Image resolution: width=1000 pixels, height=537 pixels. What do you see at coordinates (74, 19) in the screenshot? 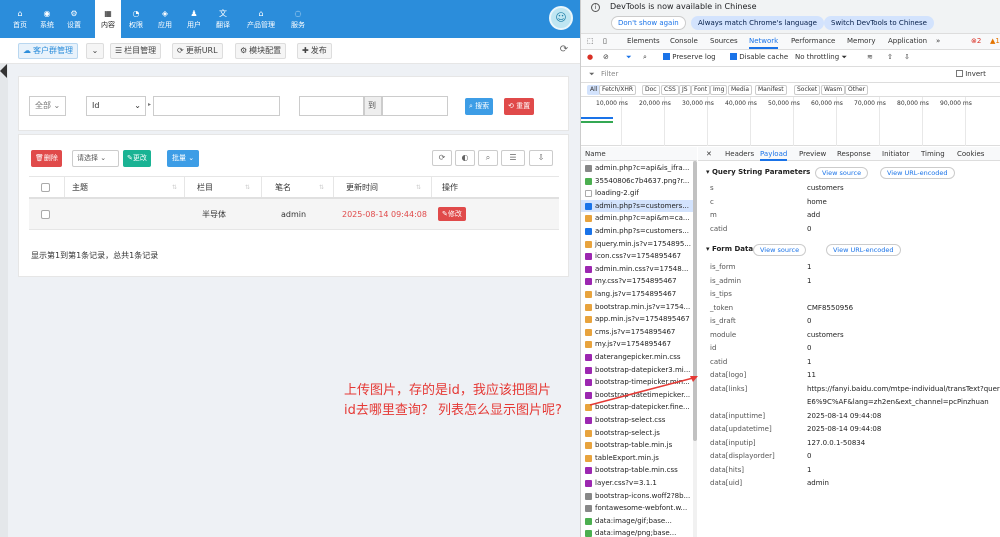
I see `nav-item-settings: ⚙ 设置` at bounding box center [74, 19].